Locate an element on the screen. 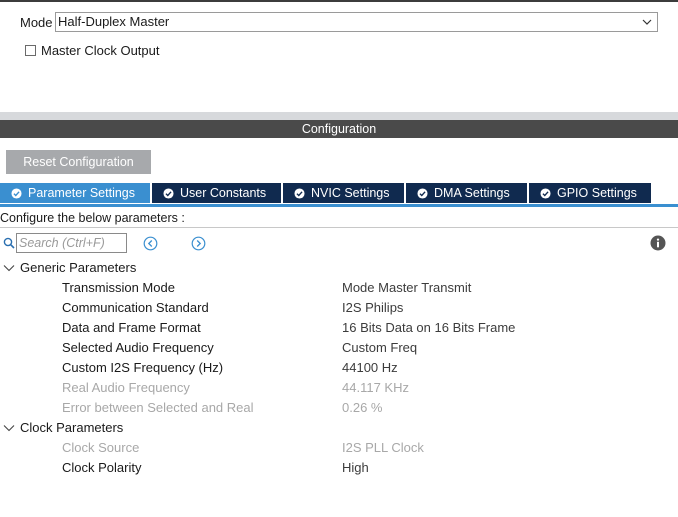 The image size is (678, 517). param-value-custom-i2s-frequency: 44100 Hz is located at coordinates (370, 367).